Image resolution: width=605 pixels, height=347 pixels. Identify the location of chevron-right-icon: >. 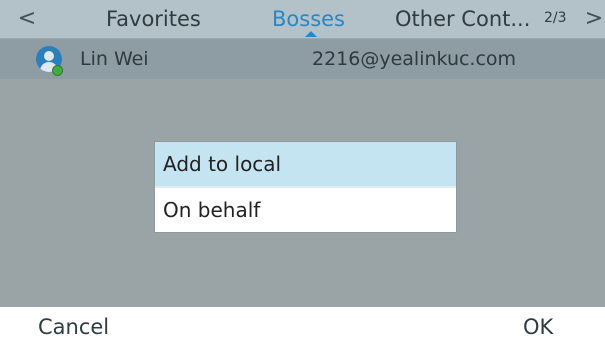
(594, 18).